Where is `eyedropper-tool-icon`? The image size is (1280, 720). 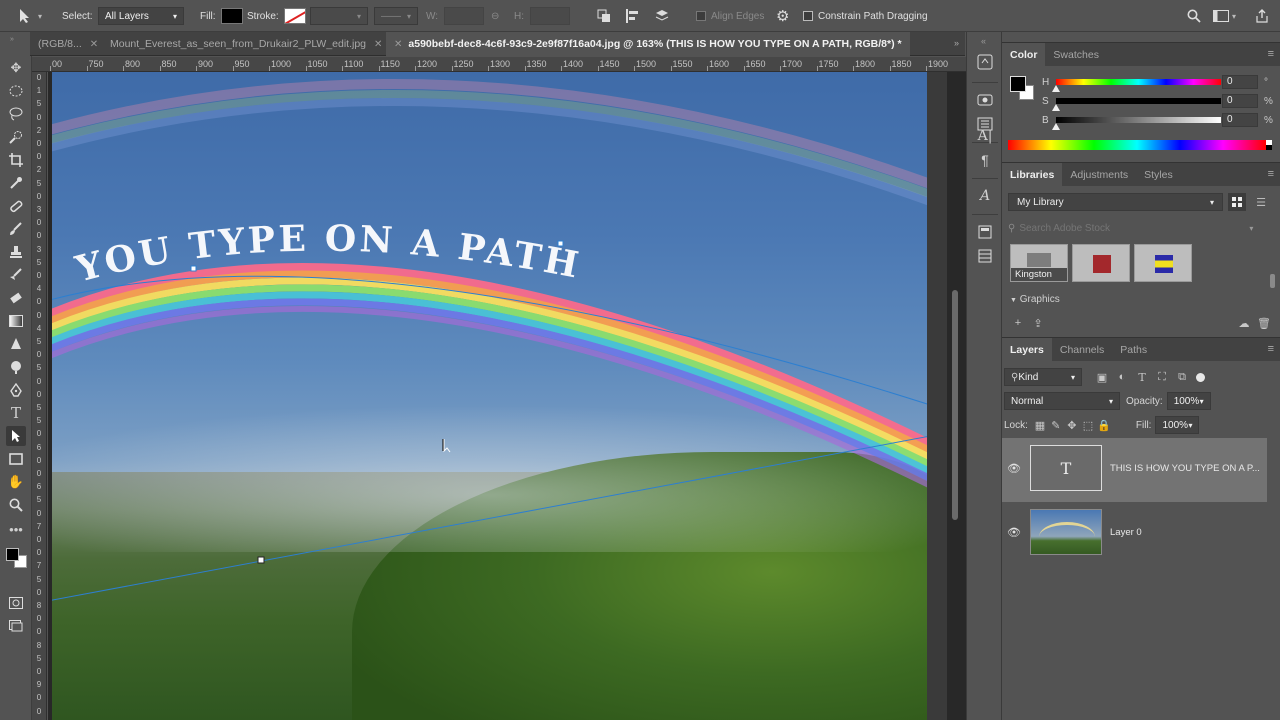
eyedropper-tool-icon is located at coordinates (16, 183).